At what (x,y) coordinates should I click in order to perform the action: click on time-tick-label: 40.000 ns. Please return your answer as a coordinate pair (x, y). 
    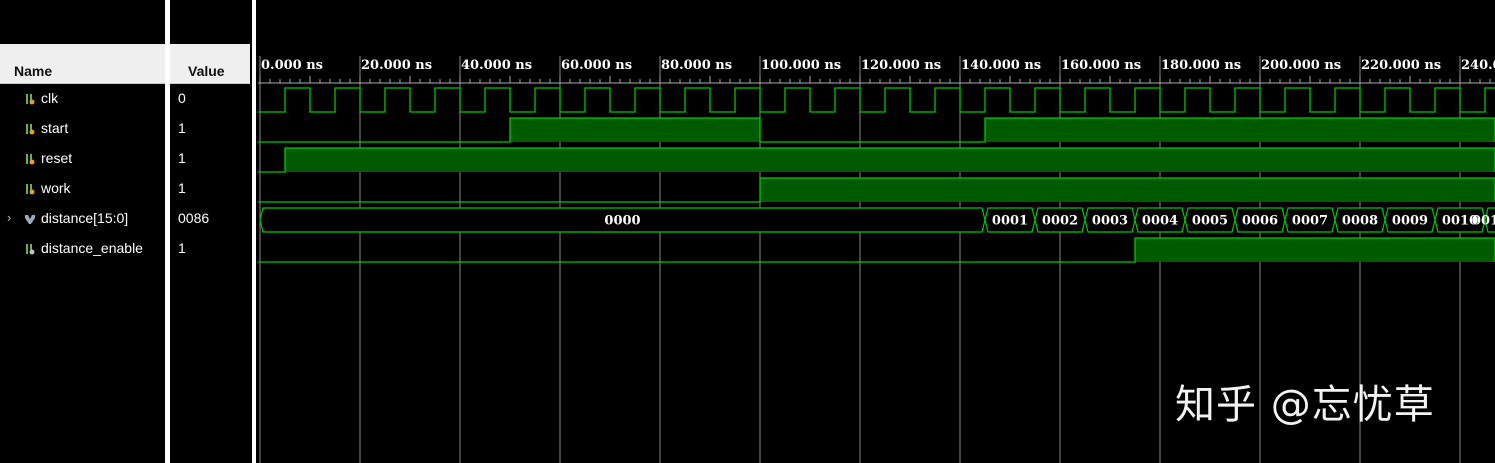
    Looking at the image, I should click on (496, 65).